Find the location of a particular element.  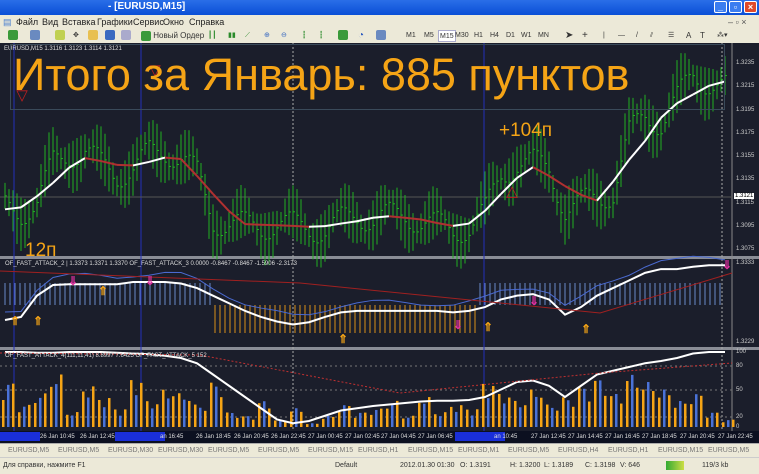

periods-icon: ◔ is located at coordinates (361, 36).